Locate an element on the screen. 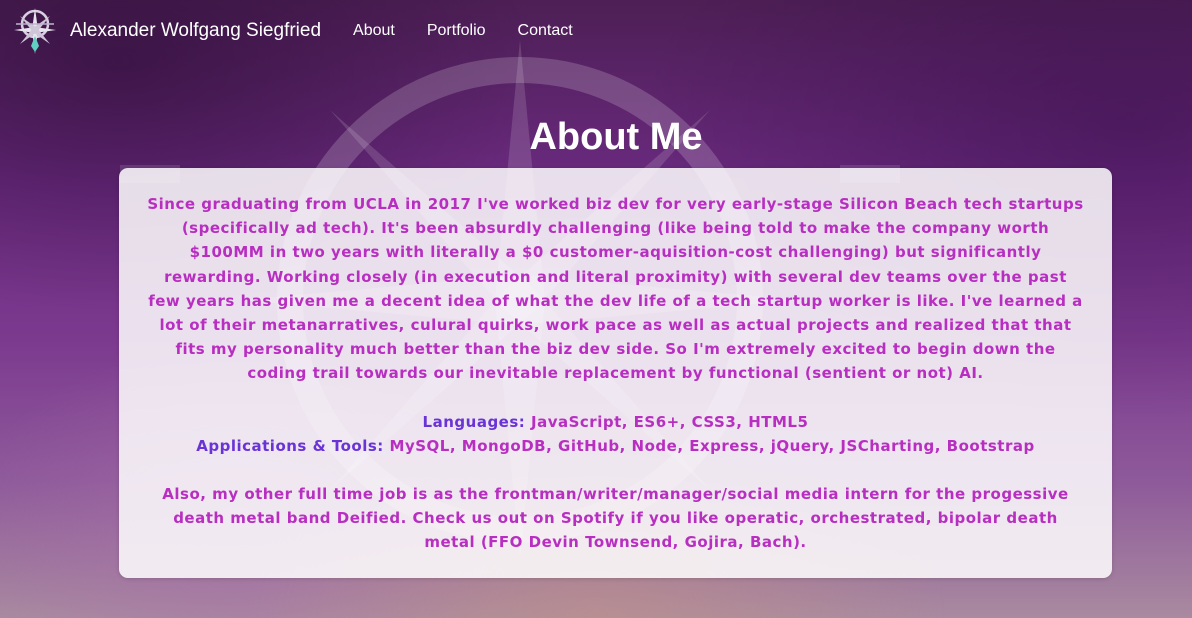 This screenshot has width=1192, height=618. brand-link: Alexander Wolfgang Siegfried is located at coordinates (165, 31).